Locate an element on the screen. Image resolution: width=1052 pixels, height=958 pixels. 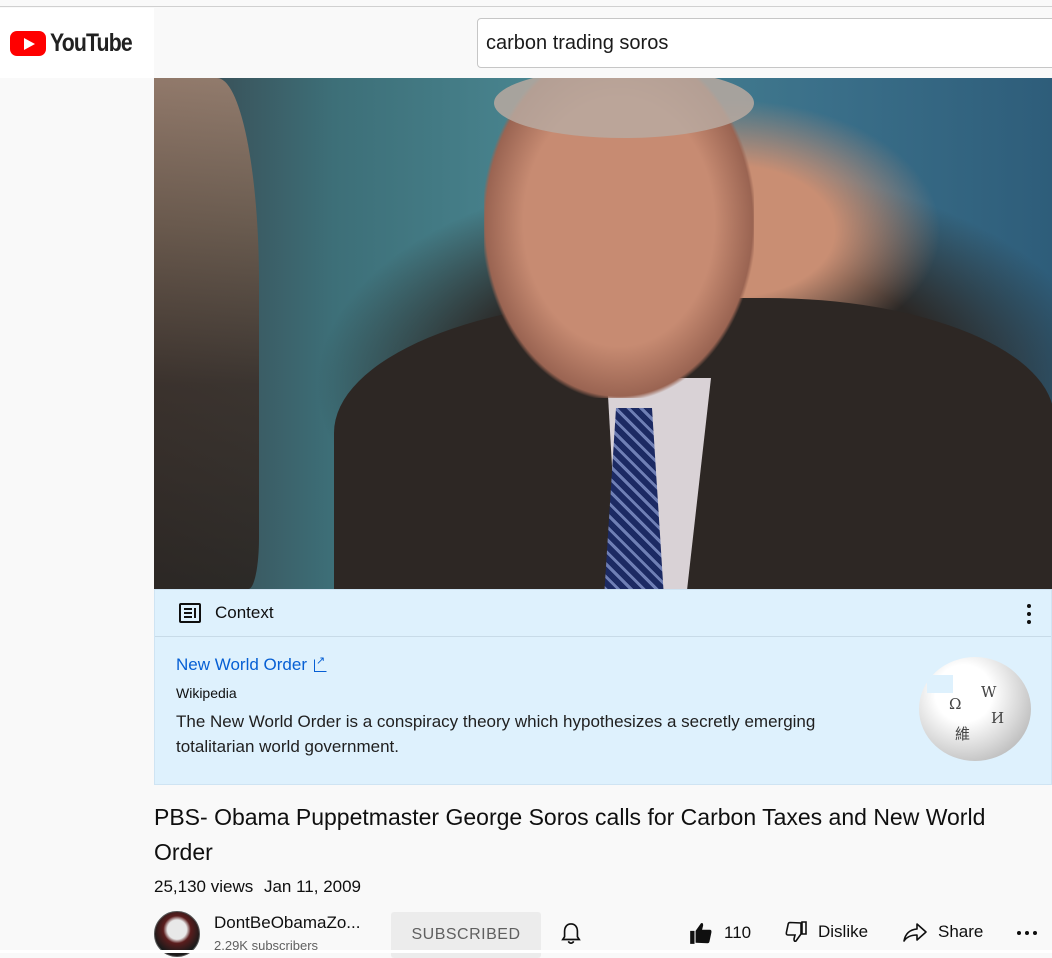
share-arrow-icon is located at coordinates (915, 932).